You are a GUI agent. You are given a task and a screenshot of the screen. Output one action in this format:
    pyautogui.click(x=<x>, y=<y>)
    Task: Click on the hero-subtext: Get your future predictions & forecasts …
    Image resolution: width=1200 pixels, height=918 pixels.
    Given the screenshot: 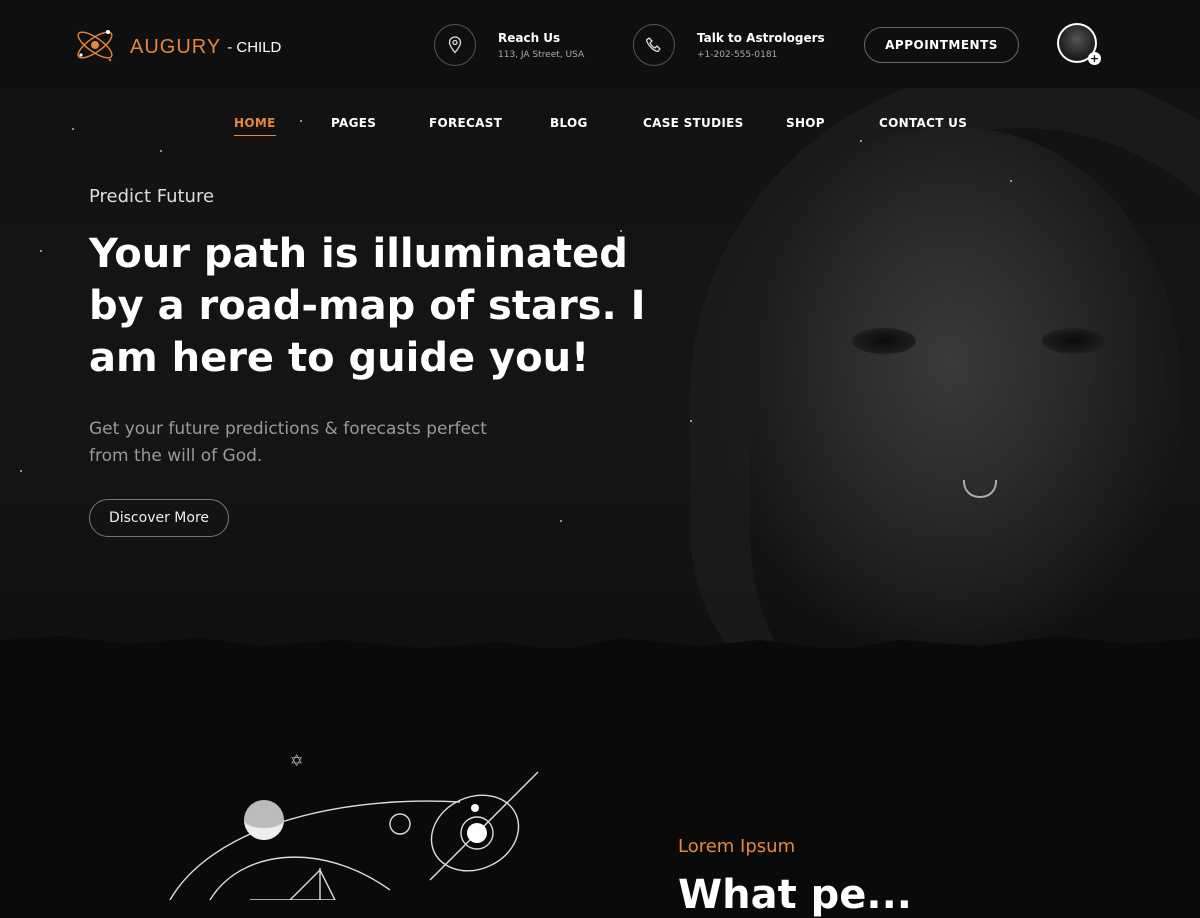 What is the action you would take?
    pyautogui.click(x=288, y=442)
    